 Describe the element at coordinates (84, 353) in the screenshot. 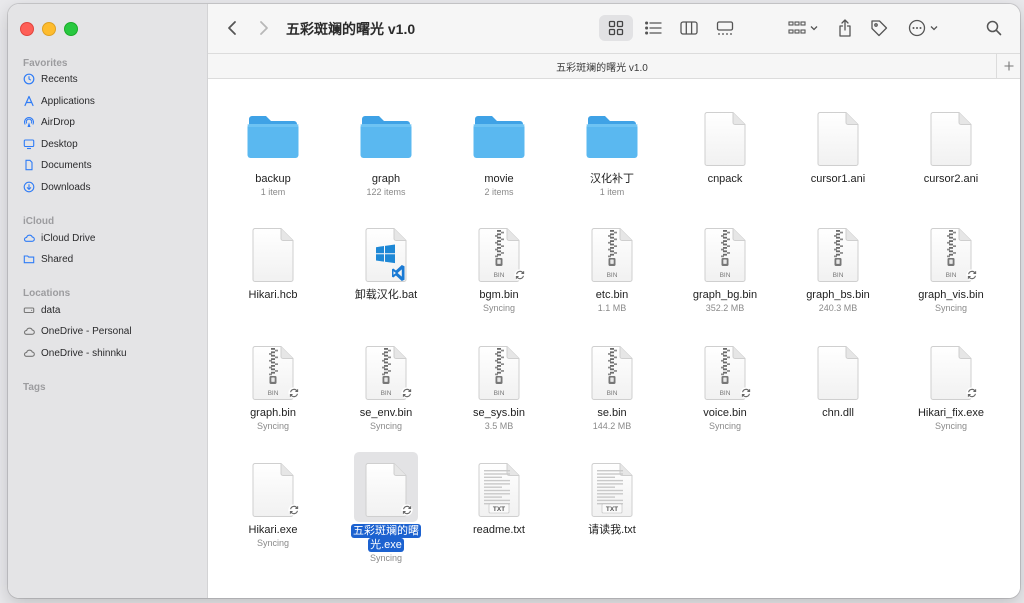

I see `sidebar-item-label: OneDrive - shinnku` at that location.